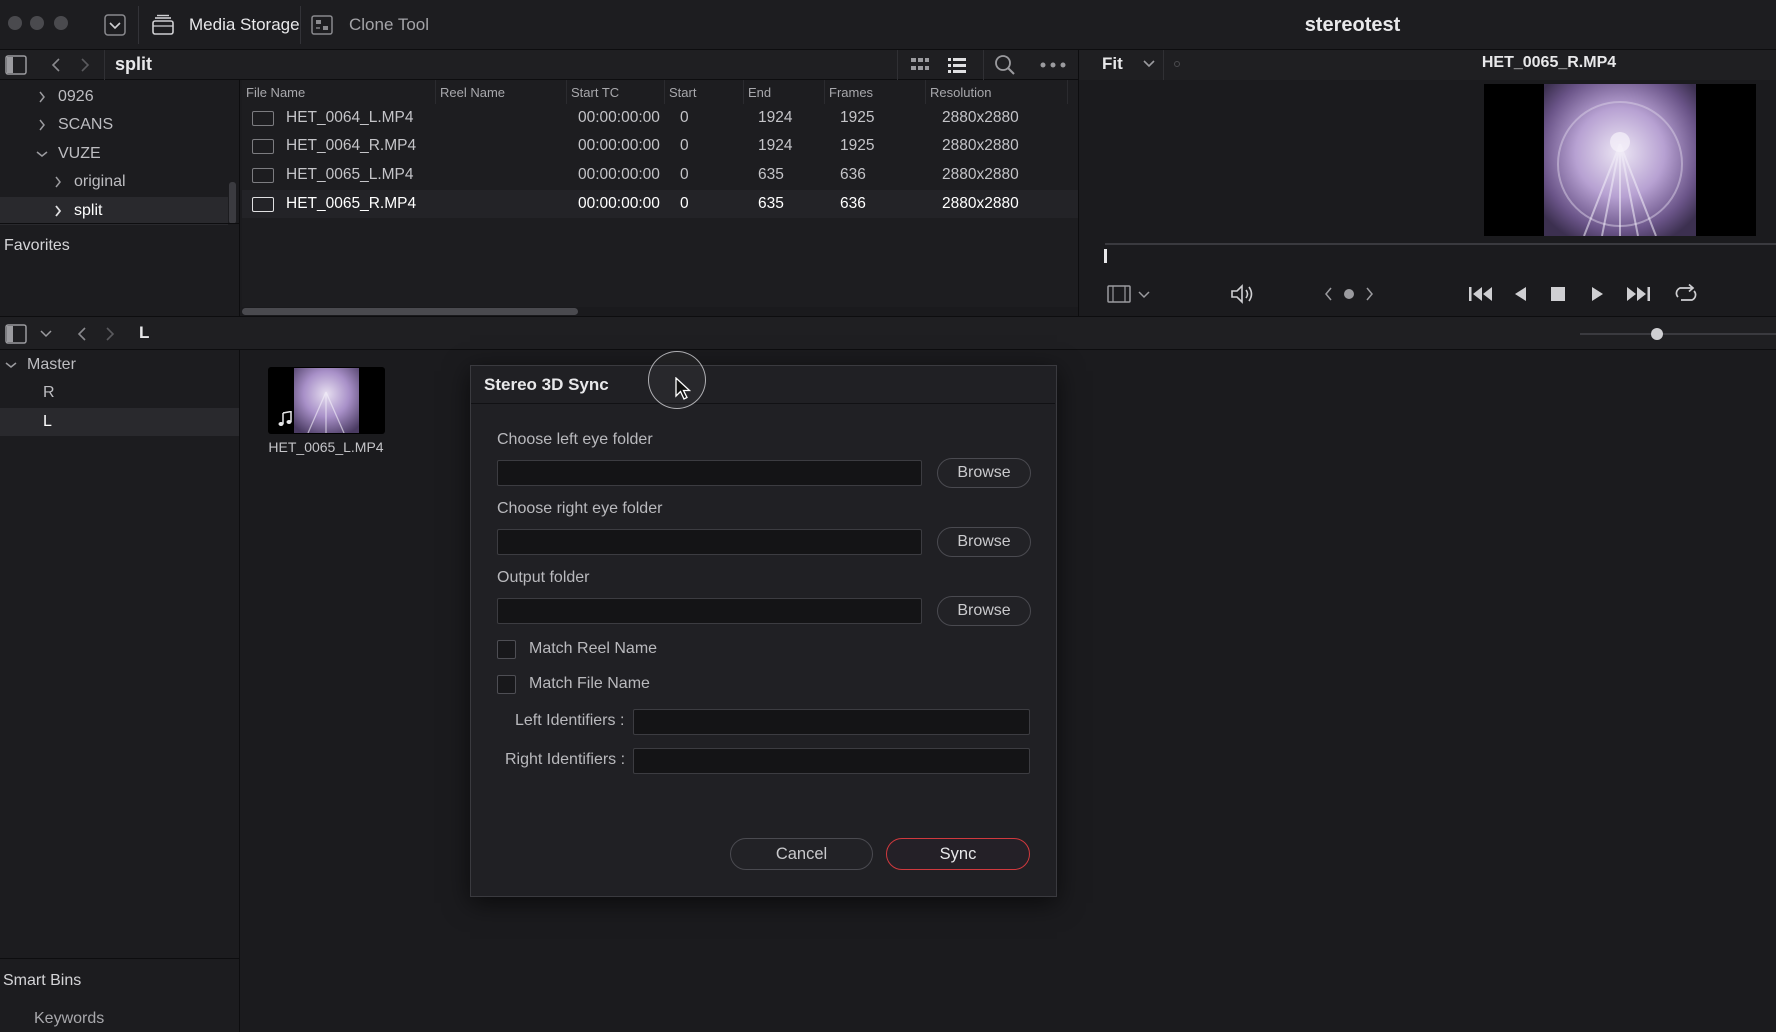 Image resolution: width=1776 pixels, height=1032 pixels. Describe the element at coordinates (100, 181) in the screenshot. I see `tree-item-label: original` at that location.